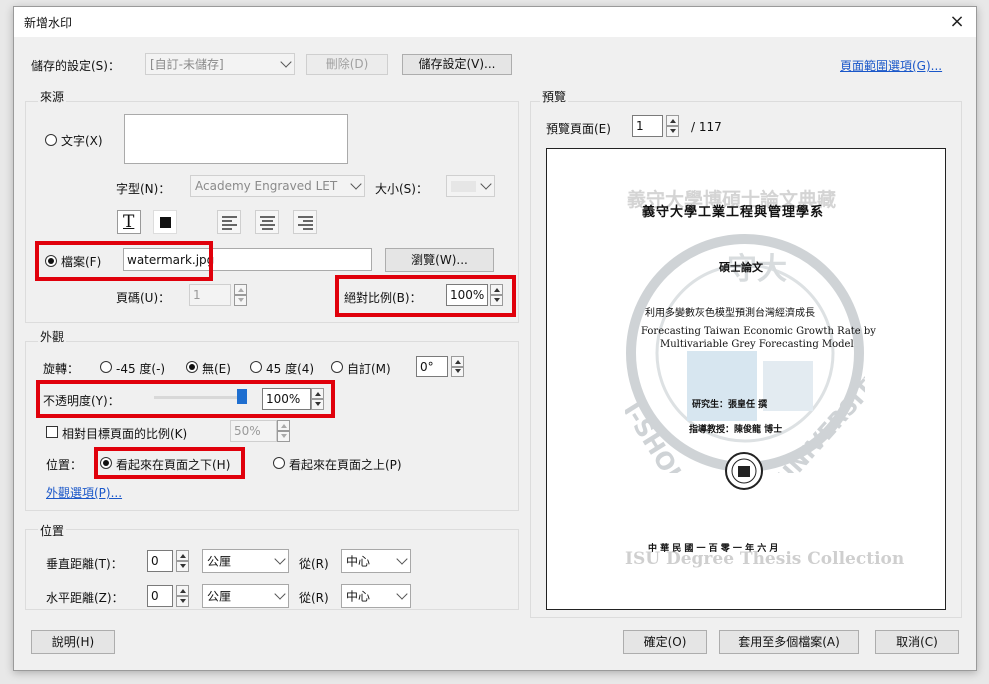 The height and width of the screenshot is (684, 989). Describe the element at coordinates (219, 561) in the screenshot. I see `vertical-unit-value: 公厘` at that location.